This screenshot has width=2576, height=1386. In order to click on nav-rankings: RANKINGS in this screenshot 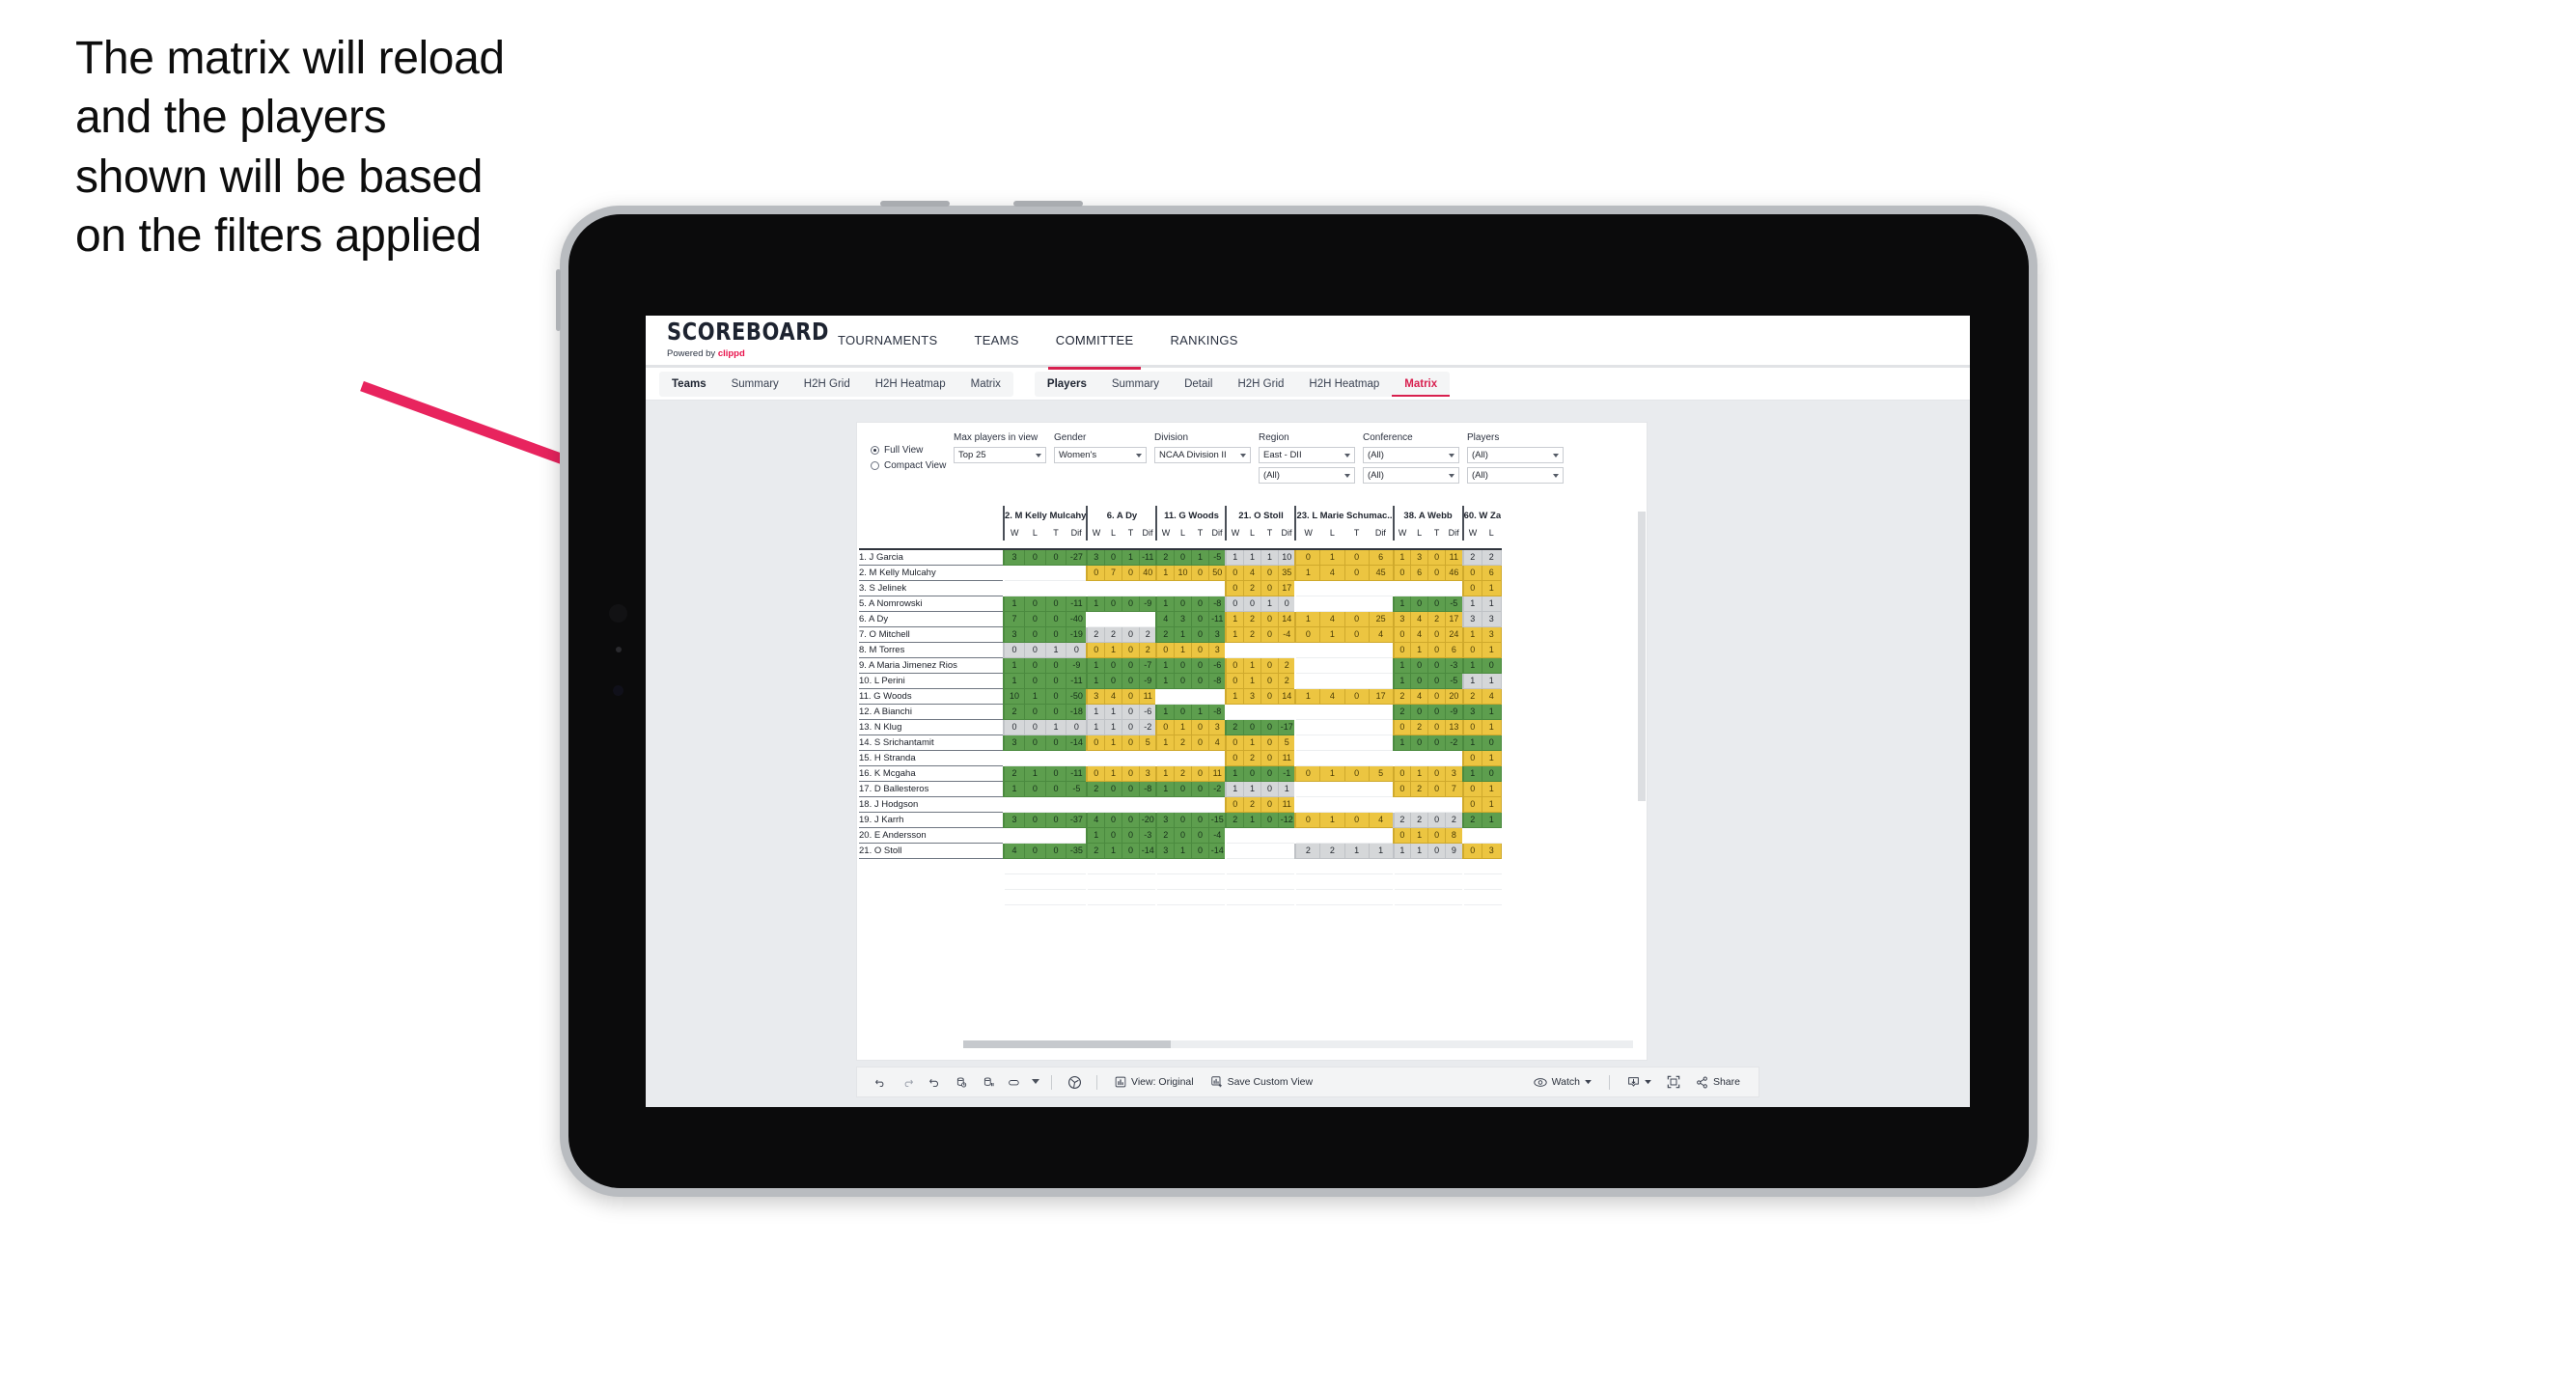, I will do `click(1203, 341)`.